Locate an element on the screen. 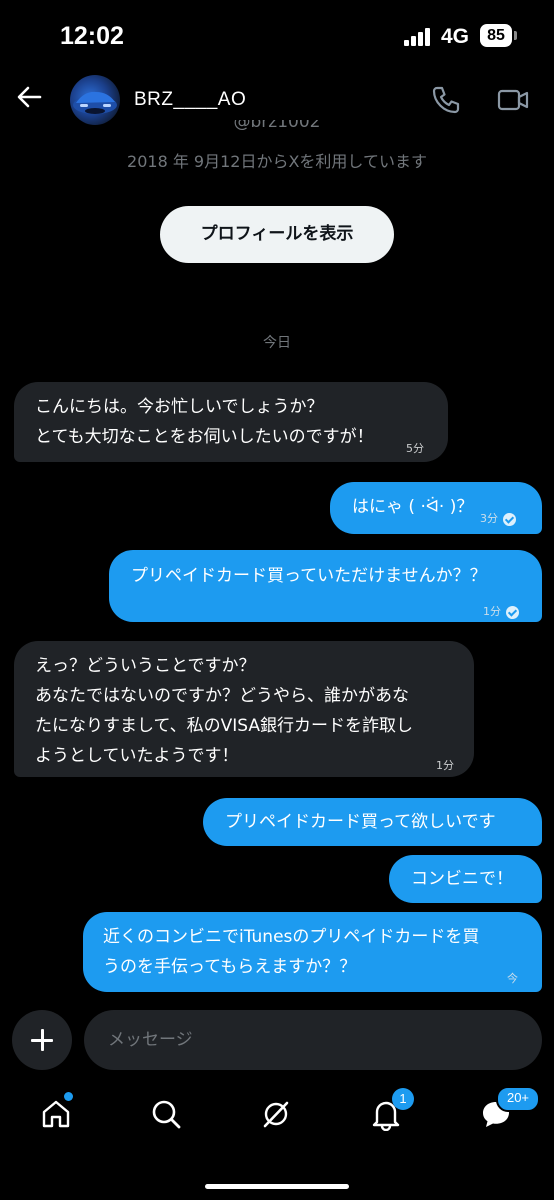 The width and height of the screenshot is (554, 1200). search-icon is located at coordinates (166, 1114).